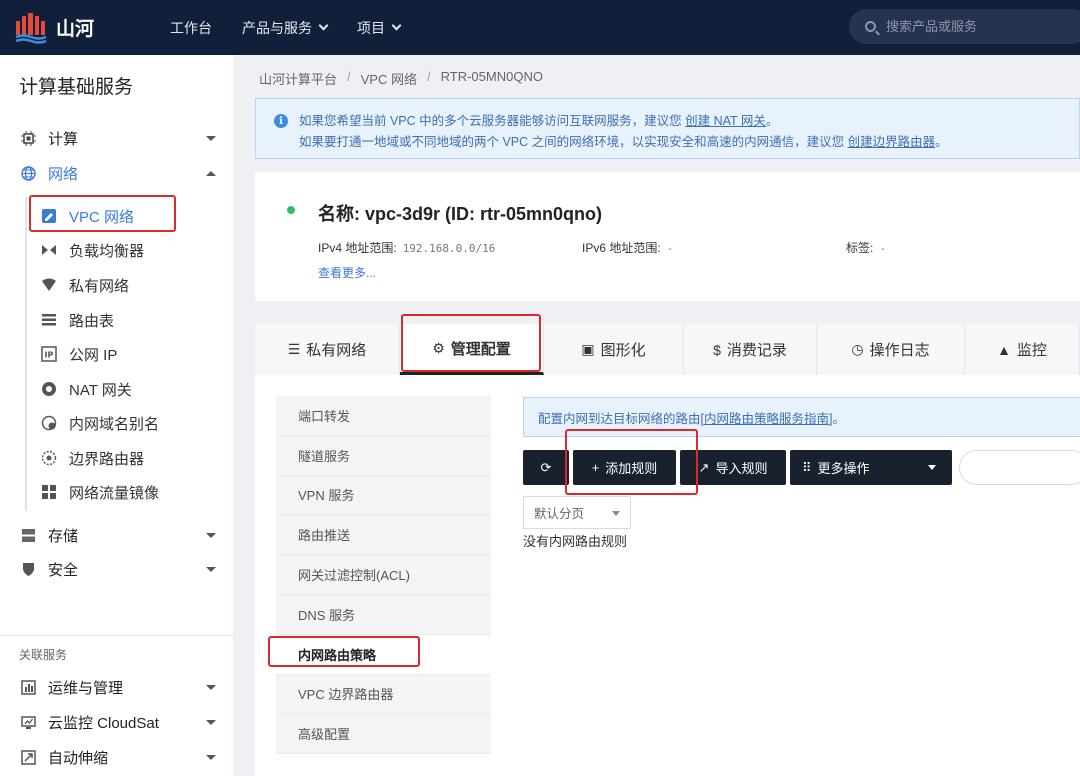 The image size is (1080, 776). I want to click on tab-private-network: ☰ 私有网络, so click(327, 349).